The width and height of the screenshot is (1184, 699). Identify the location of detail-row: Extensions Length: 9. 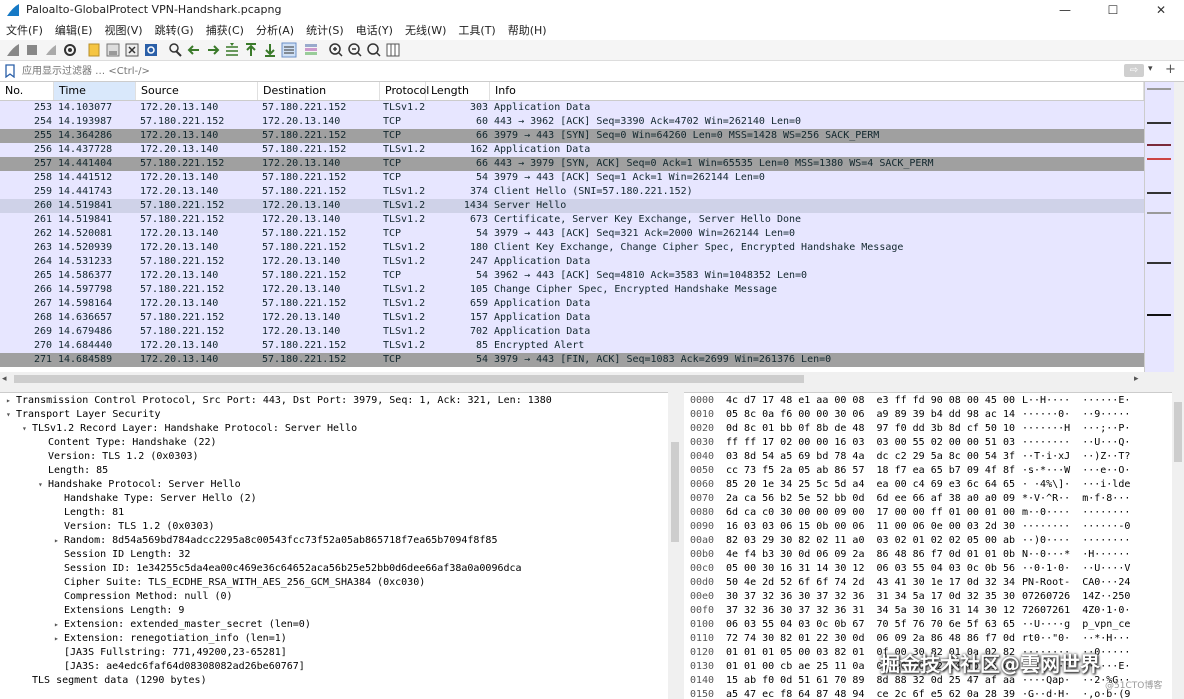
(334, 611).